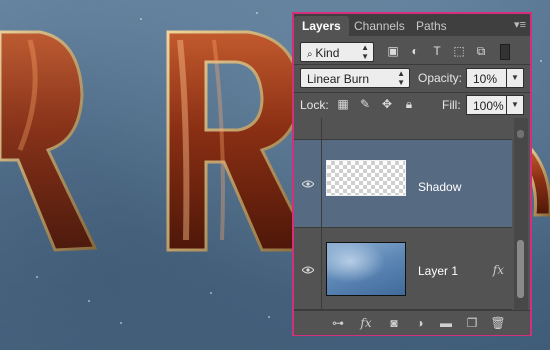  I want to click on panel-footer: ⊶ fx ◙ ◑ ▬ ❐ 🗑︎, so click(412, 322).